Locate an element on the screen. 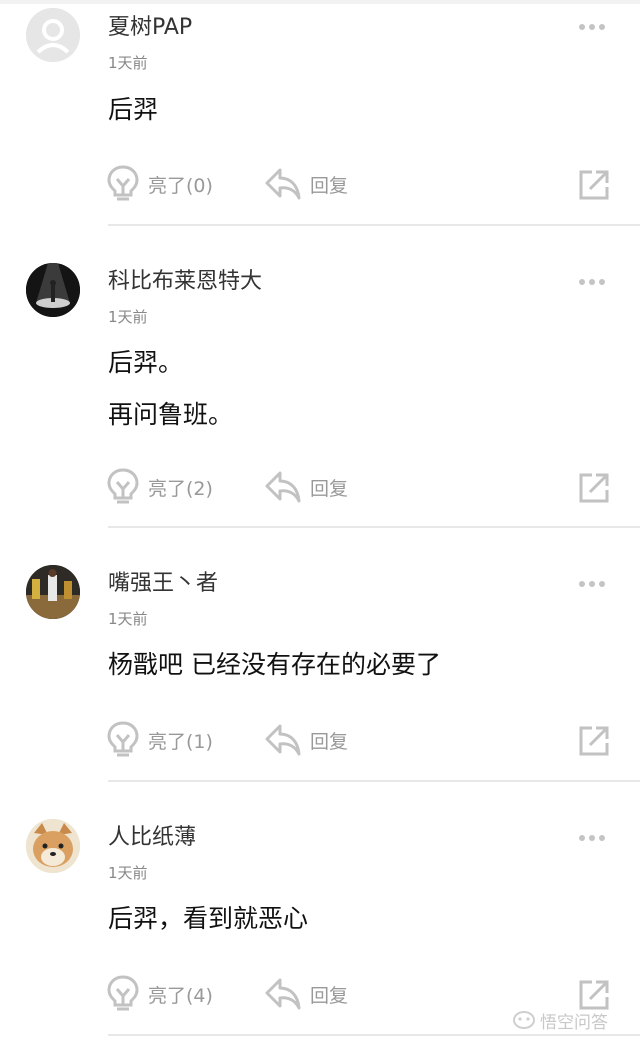 The width and height of the screenshot is (640, 1039). comment-line: 杨戬吧 已经没有存在的必要了 is located at coordinates (274, 664).